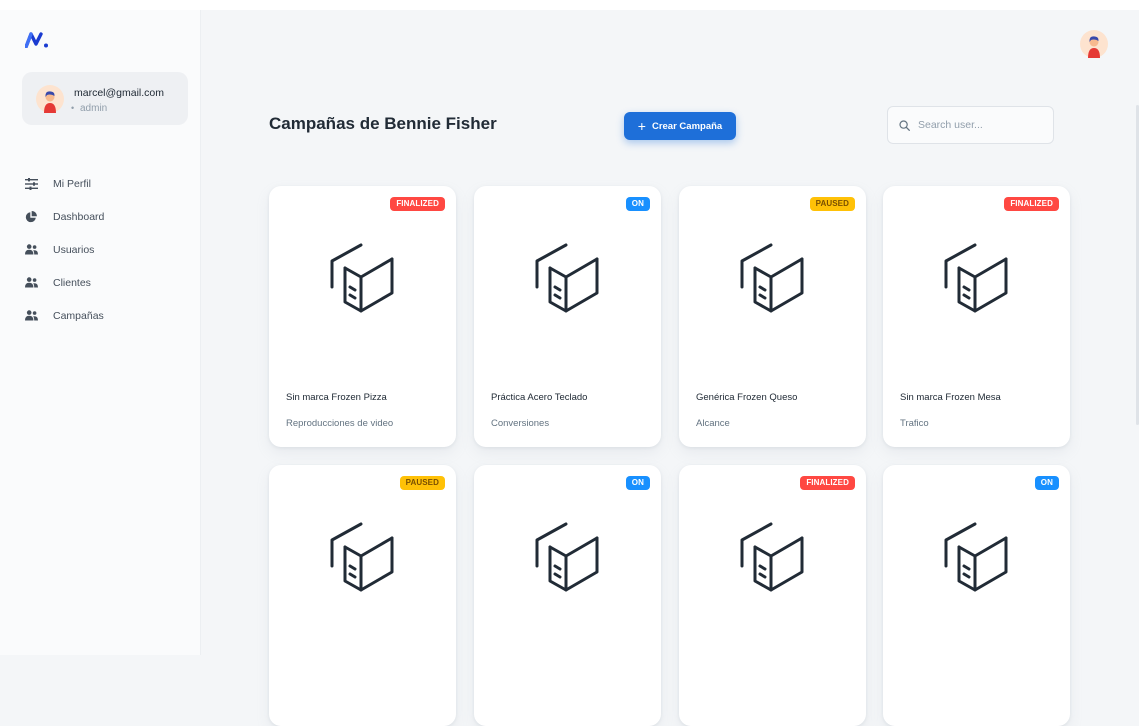 Image resolution: width=1139 pixels, height=726 pixels. What do you see at coordinates (914, 423) in the screenshot?
I see `campaign-objective: Trafico` at bounding box center [914, 423].